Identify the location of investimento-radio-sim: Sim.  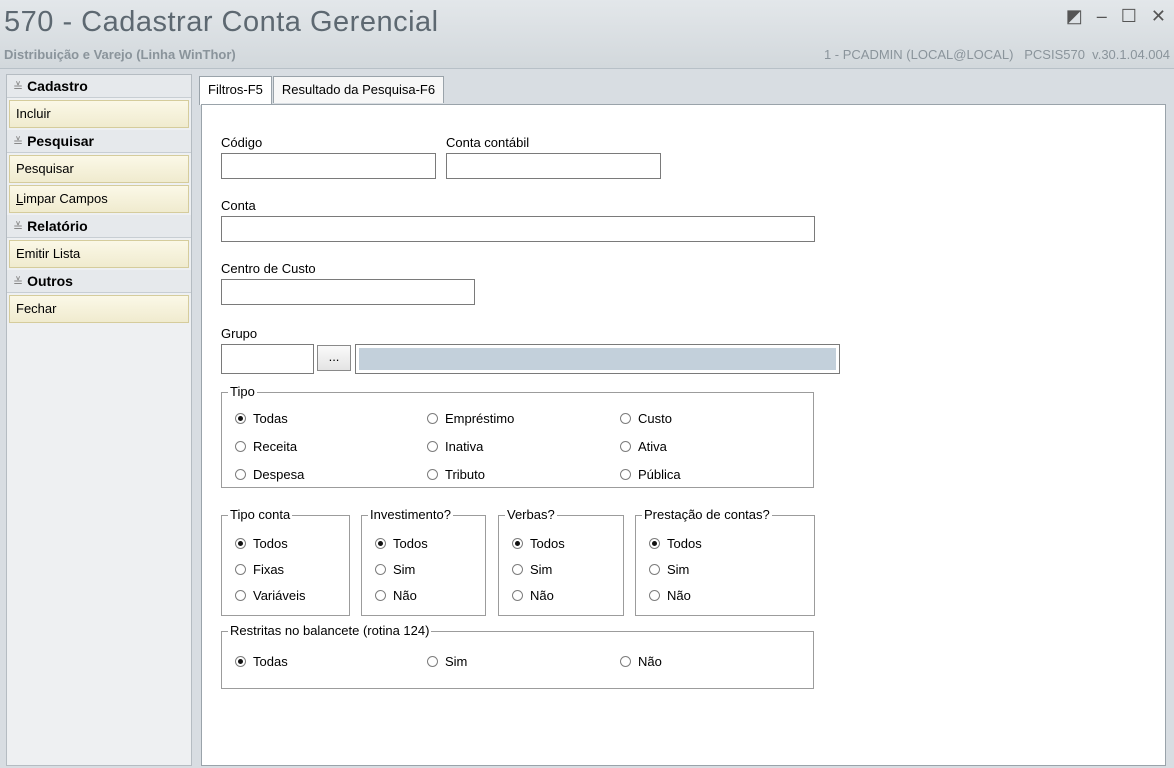
(395, 569).